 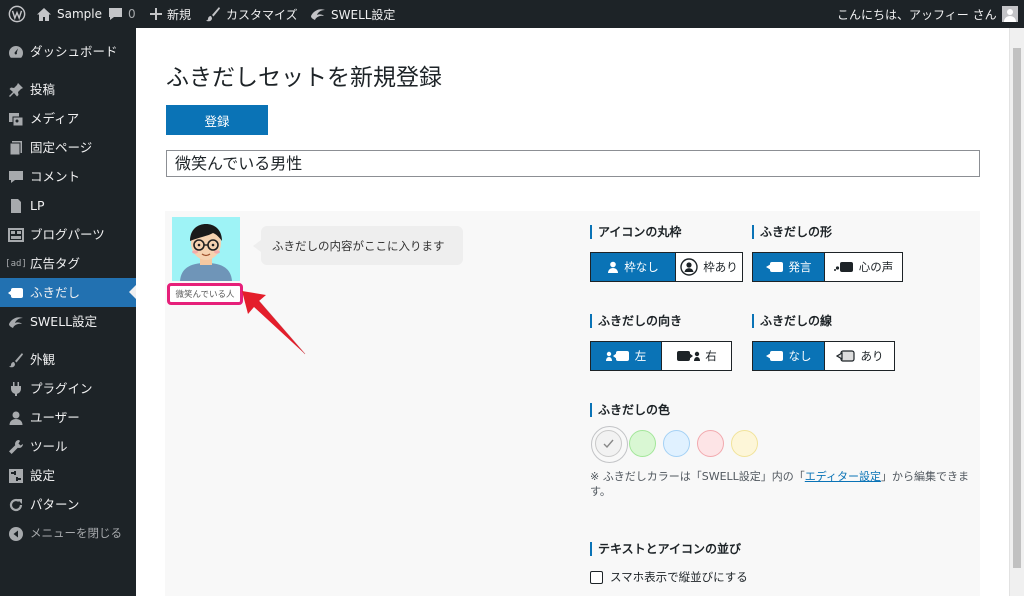 I want to click on customize-label: カスタマイズ, so click(x=262, y=14).